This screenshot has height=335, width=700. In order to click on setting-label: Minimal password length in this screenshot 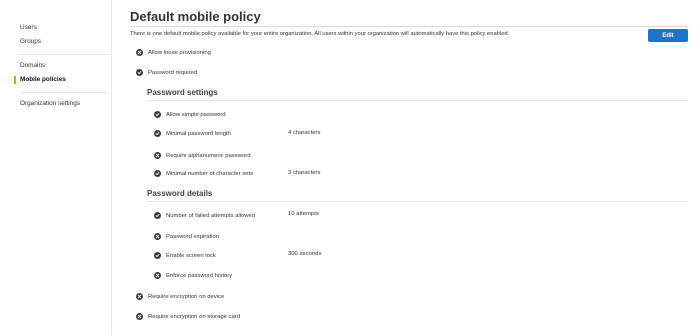, I will do `click(198, 133)`.